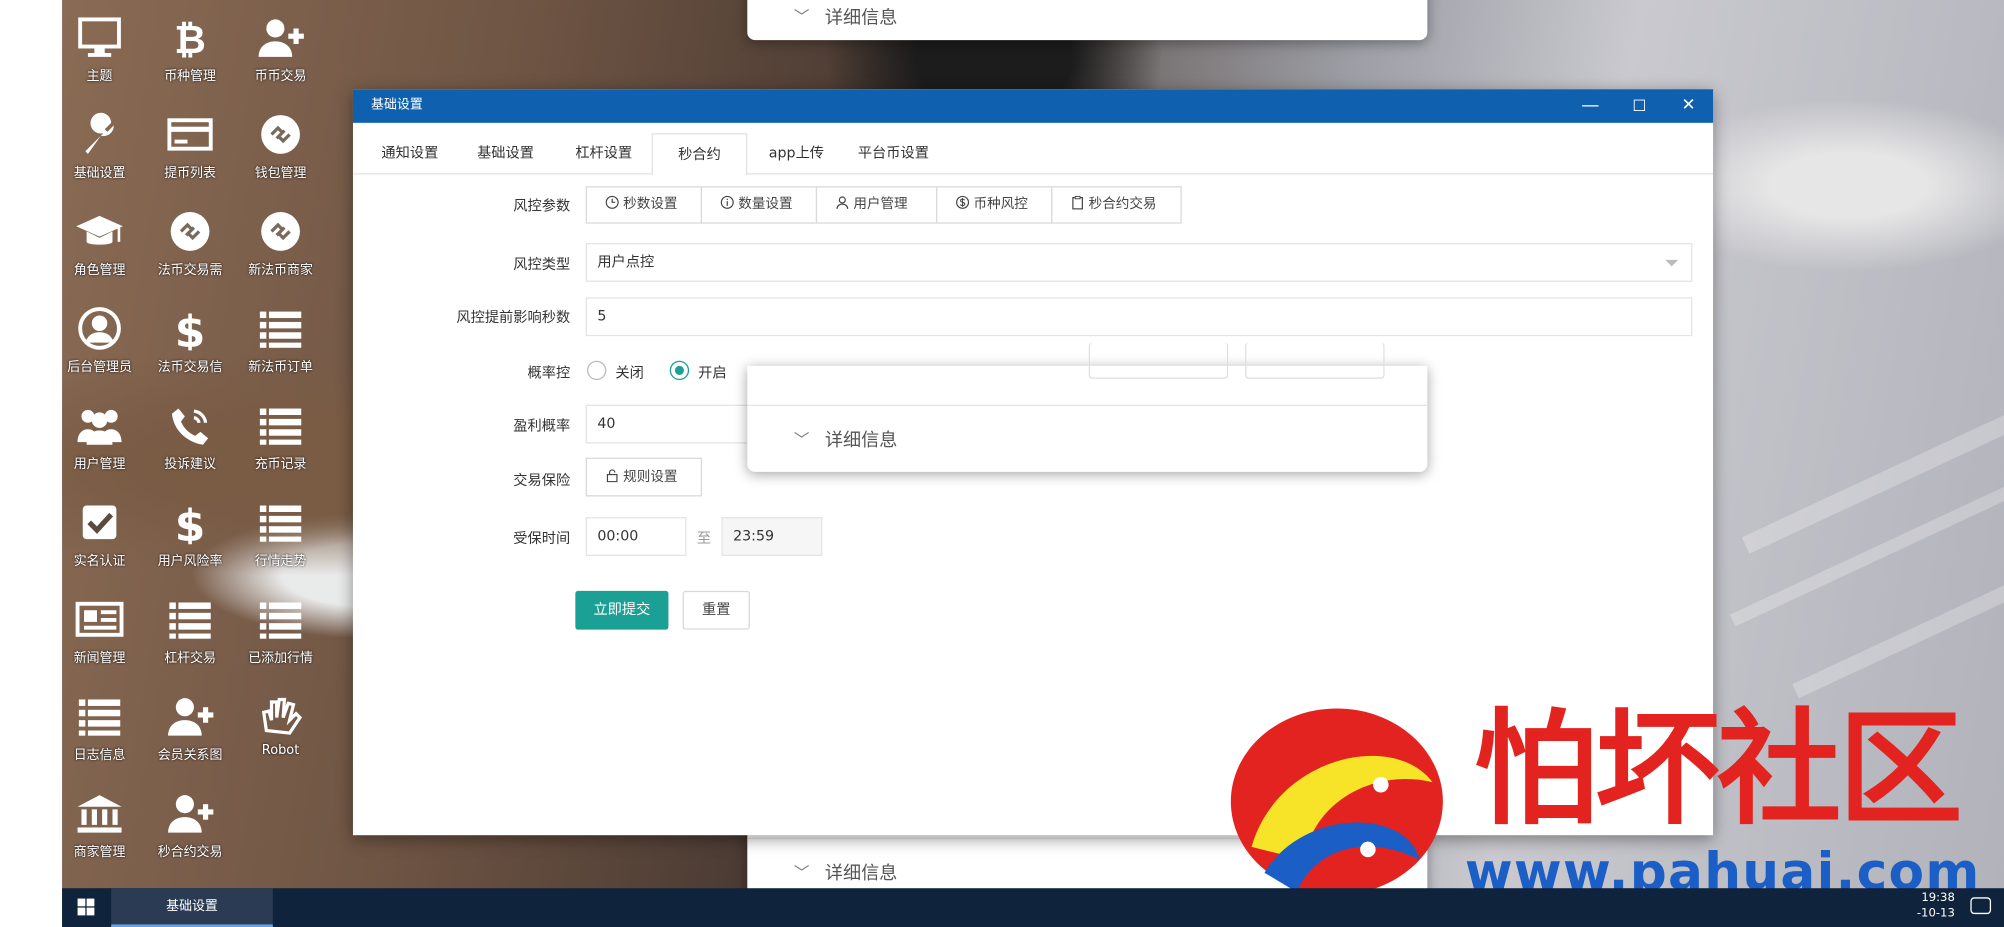 The height and width of the screenshot is (927, 2004). I want to click on user-management-label: 用户管理, so click(880, 204).